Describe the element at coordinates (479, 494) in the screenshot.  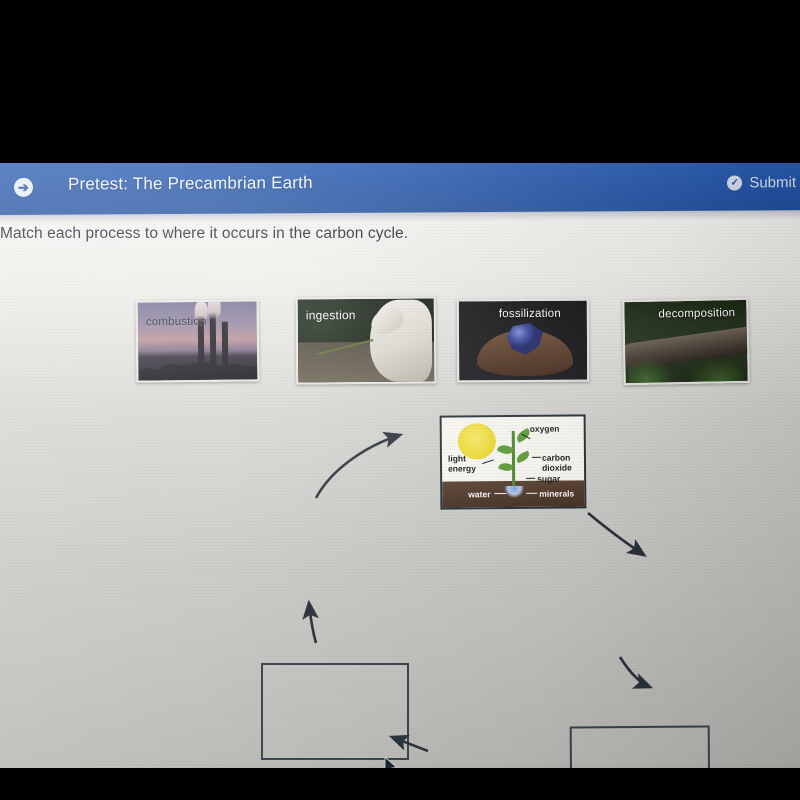
I see `label-water: water` at that location.